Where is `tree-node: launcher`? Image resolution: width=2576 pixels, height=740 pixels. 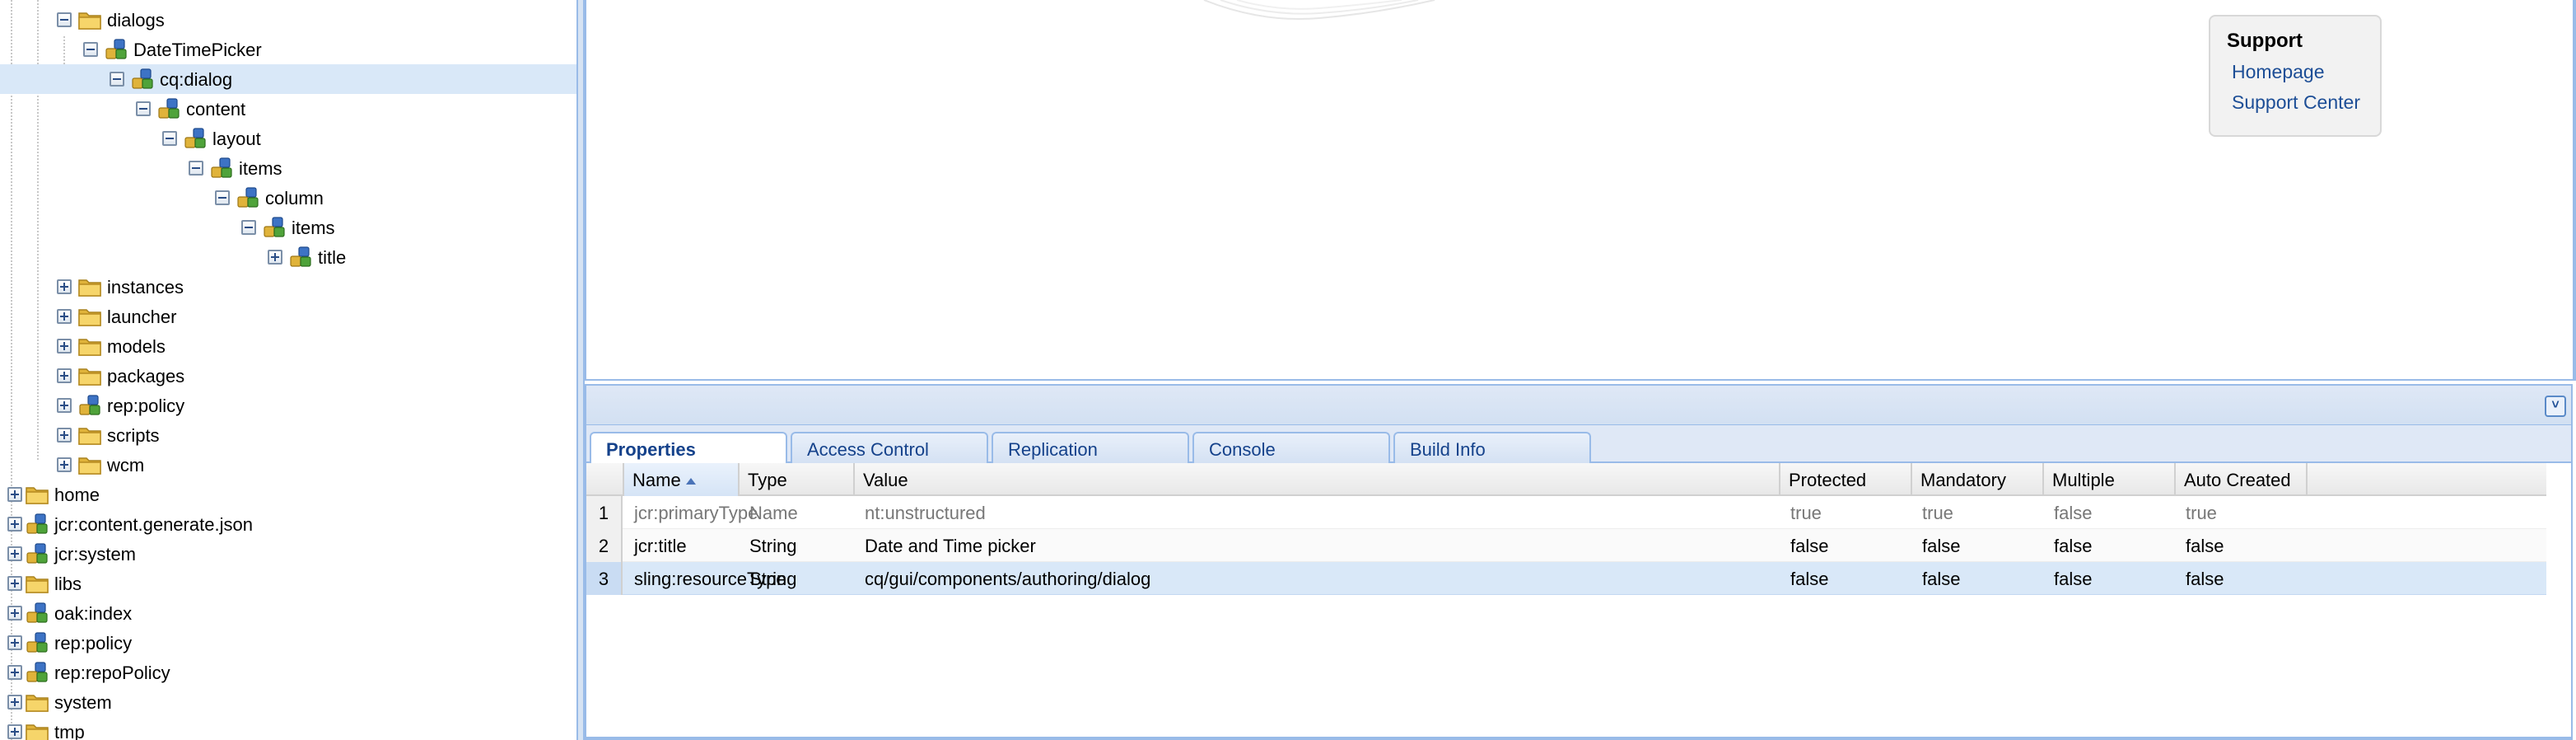
tree-node: launcher is located at coordinates (288, 316).